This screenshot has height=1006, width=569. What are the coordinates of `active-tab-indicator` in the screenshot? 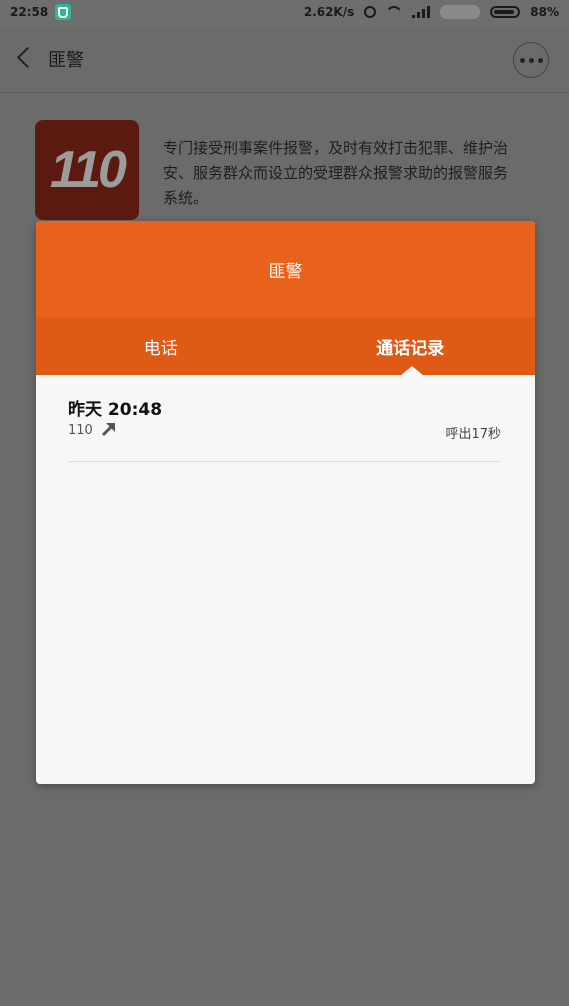 It's located at (412, 371).